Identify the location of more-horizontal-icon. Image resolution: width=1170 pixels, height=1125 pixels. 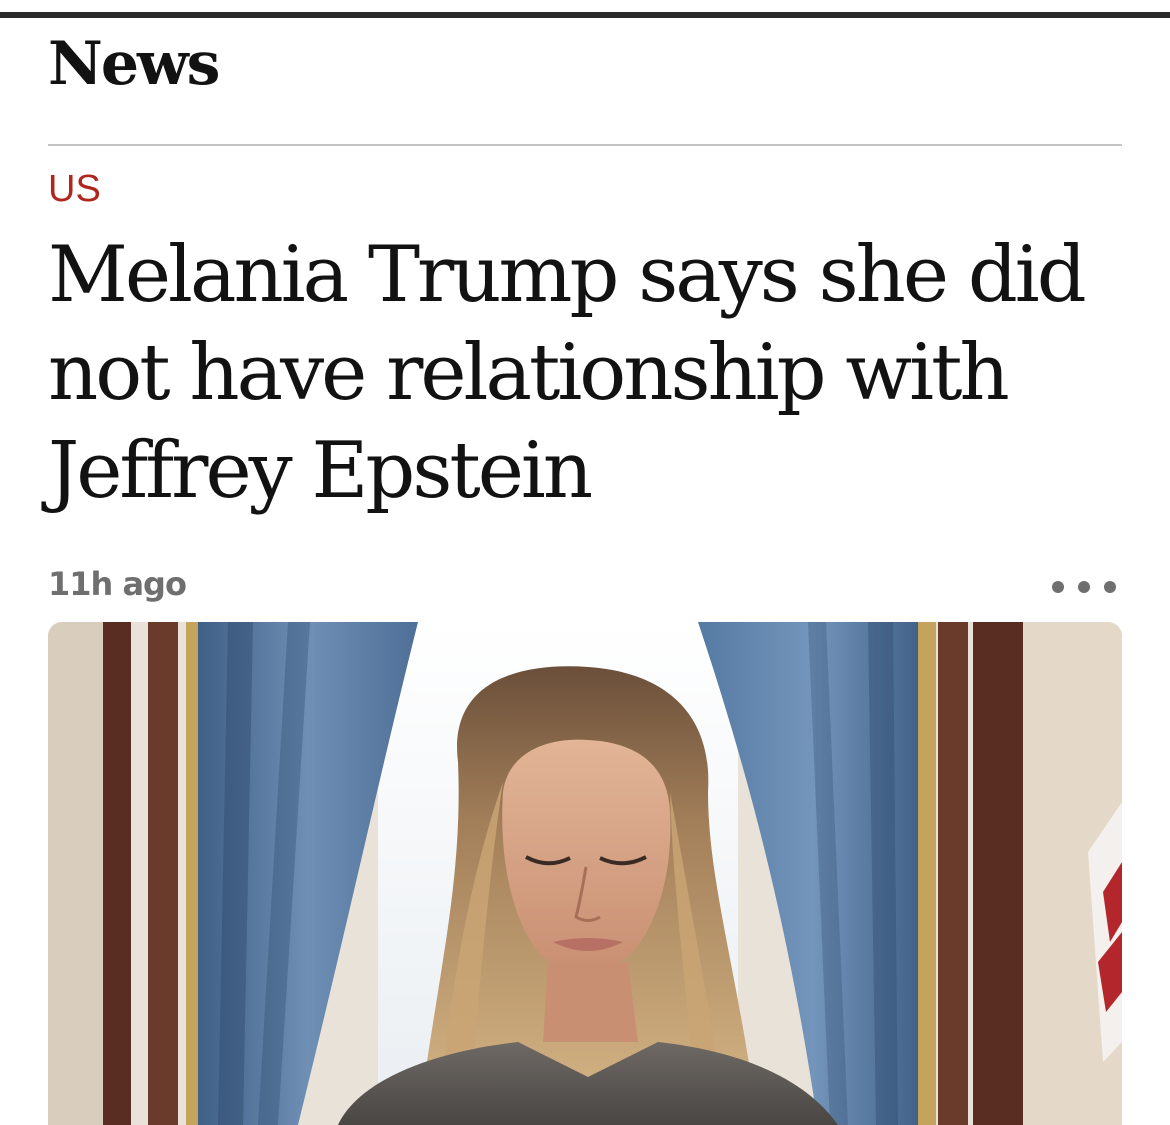
(1058, 587).